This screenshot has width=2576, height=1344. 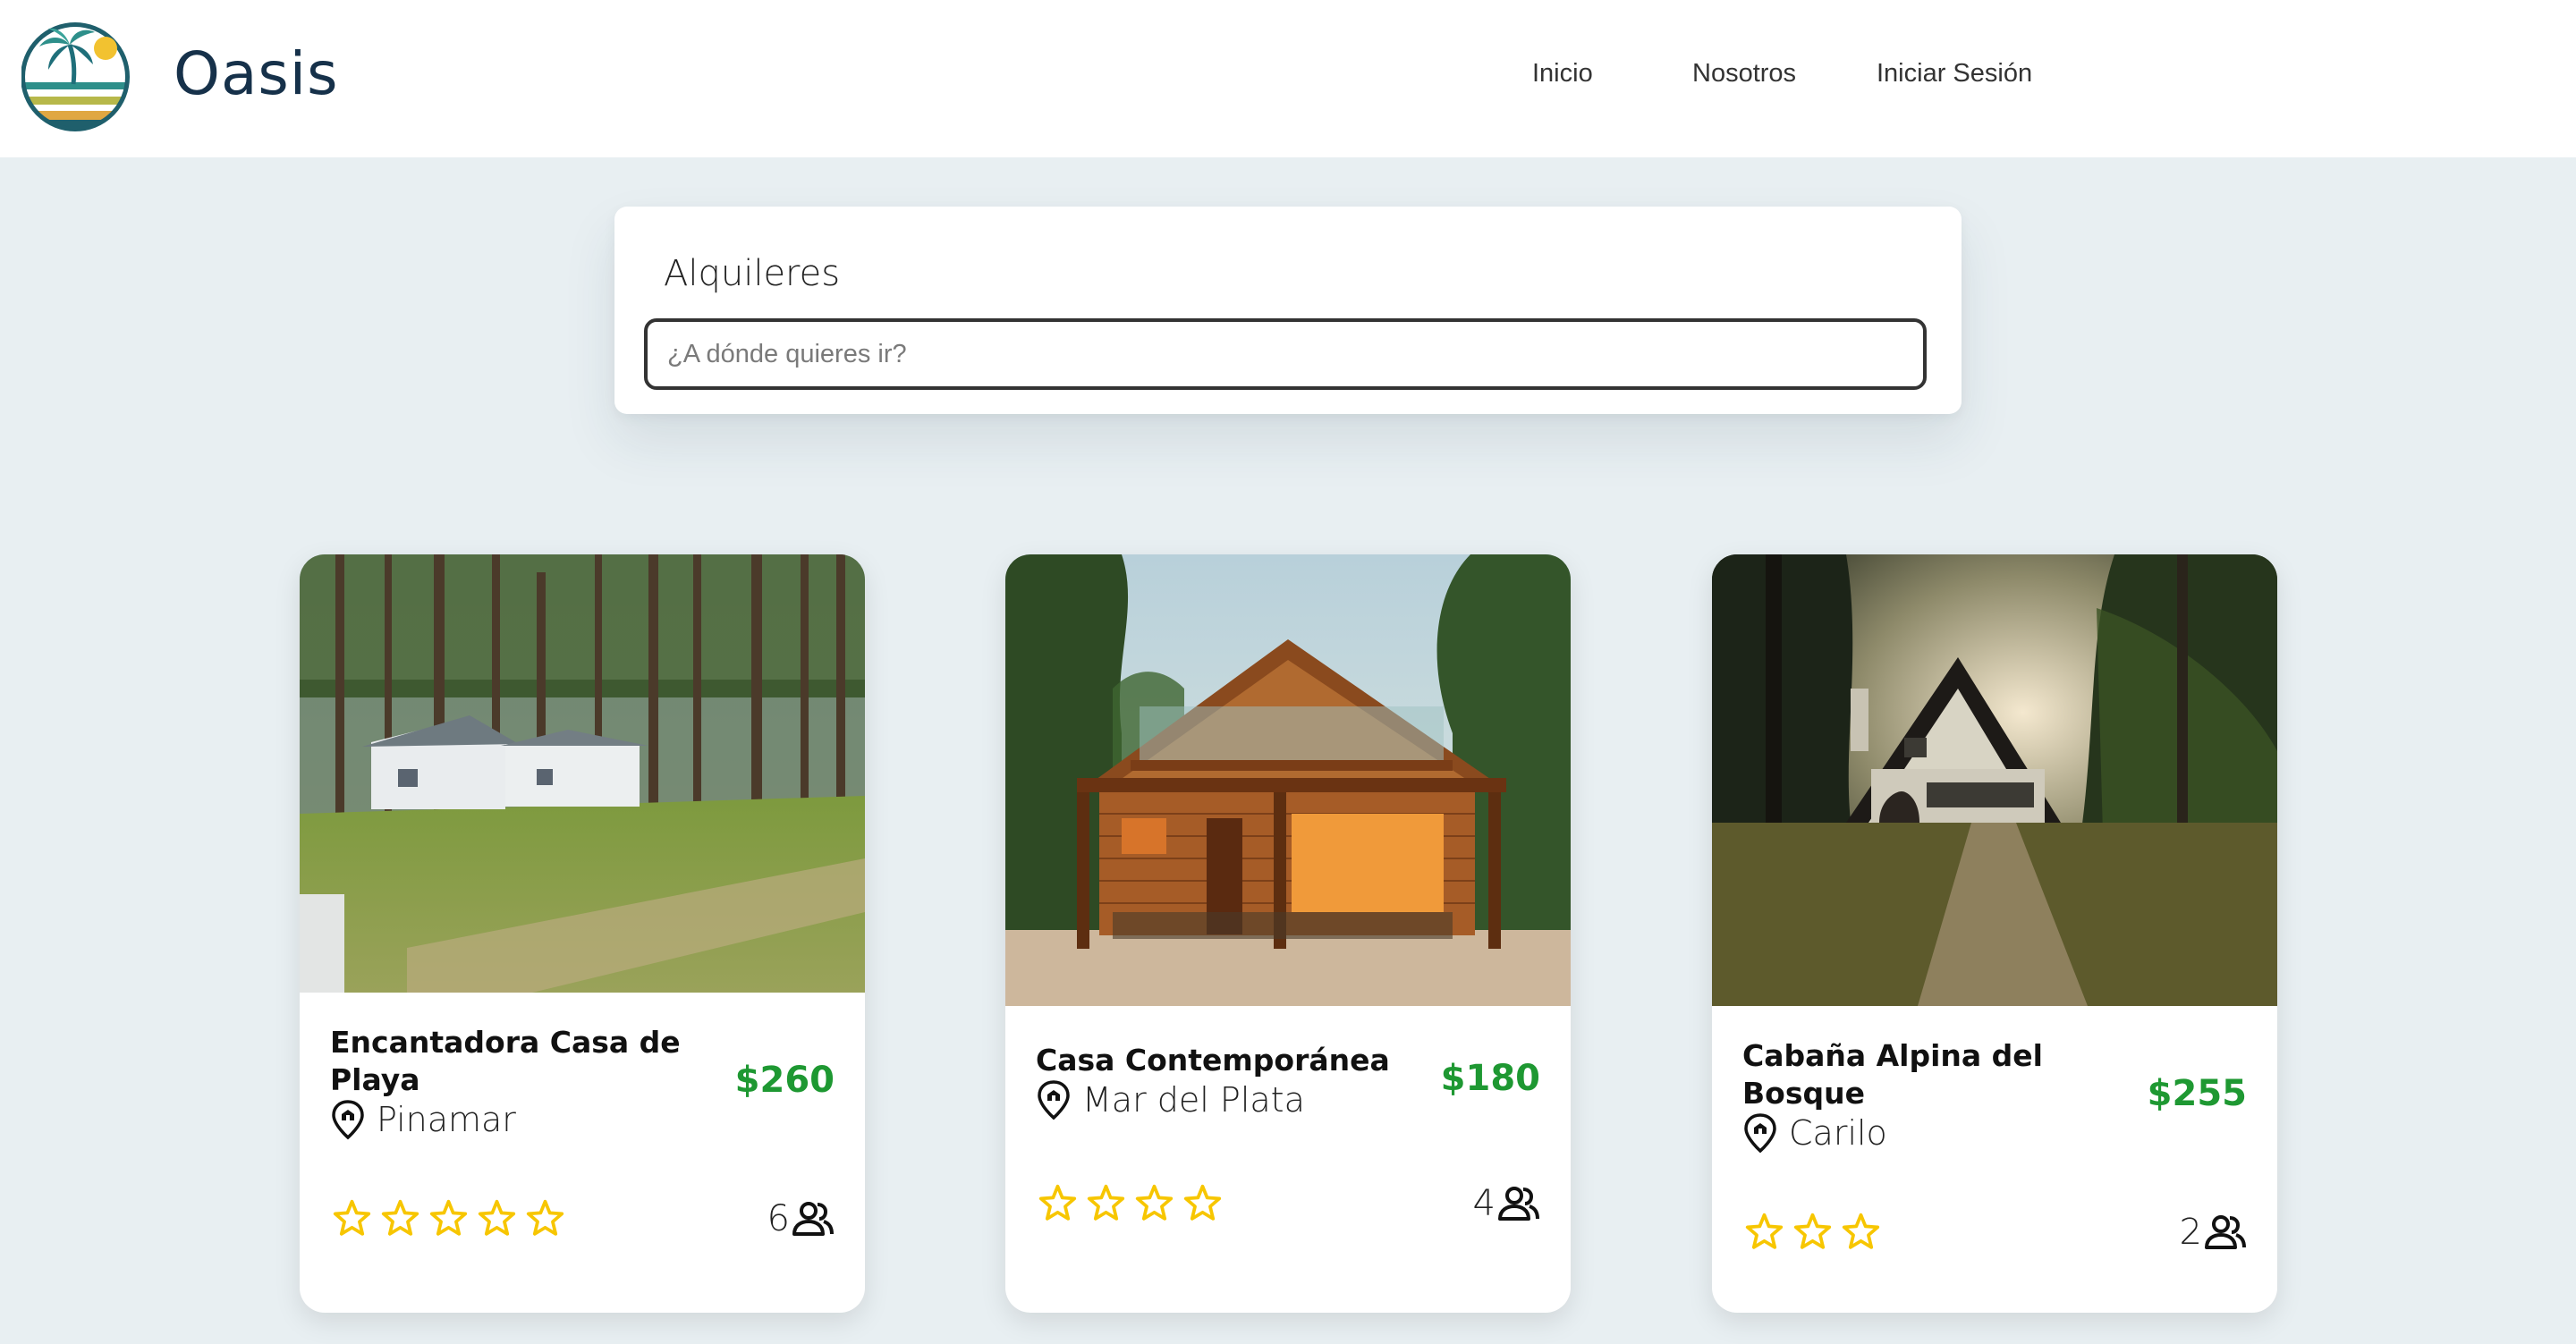 I want to click on nav-iniciar-sesion: Iniciar Sesión, so click(x=1954, y=74).